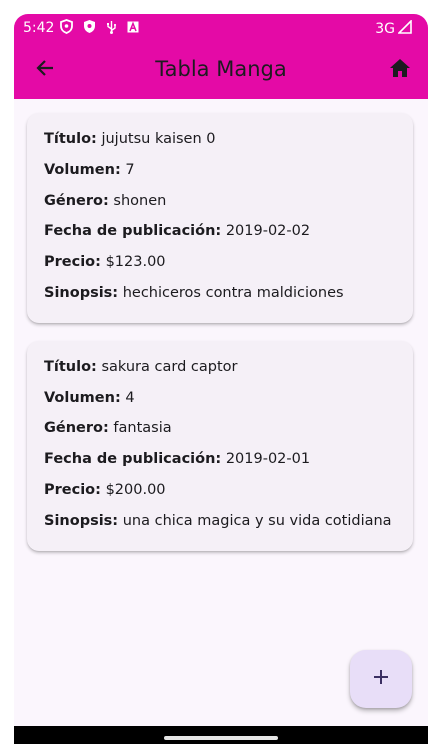 This screenshot has height=744, width=436. I want to click on home-icon, so click(400, 70).